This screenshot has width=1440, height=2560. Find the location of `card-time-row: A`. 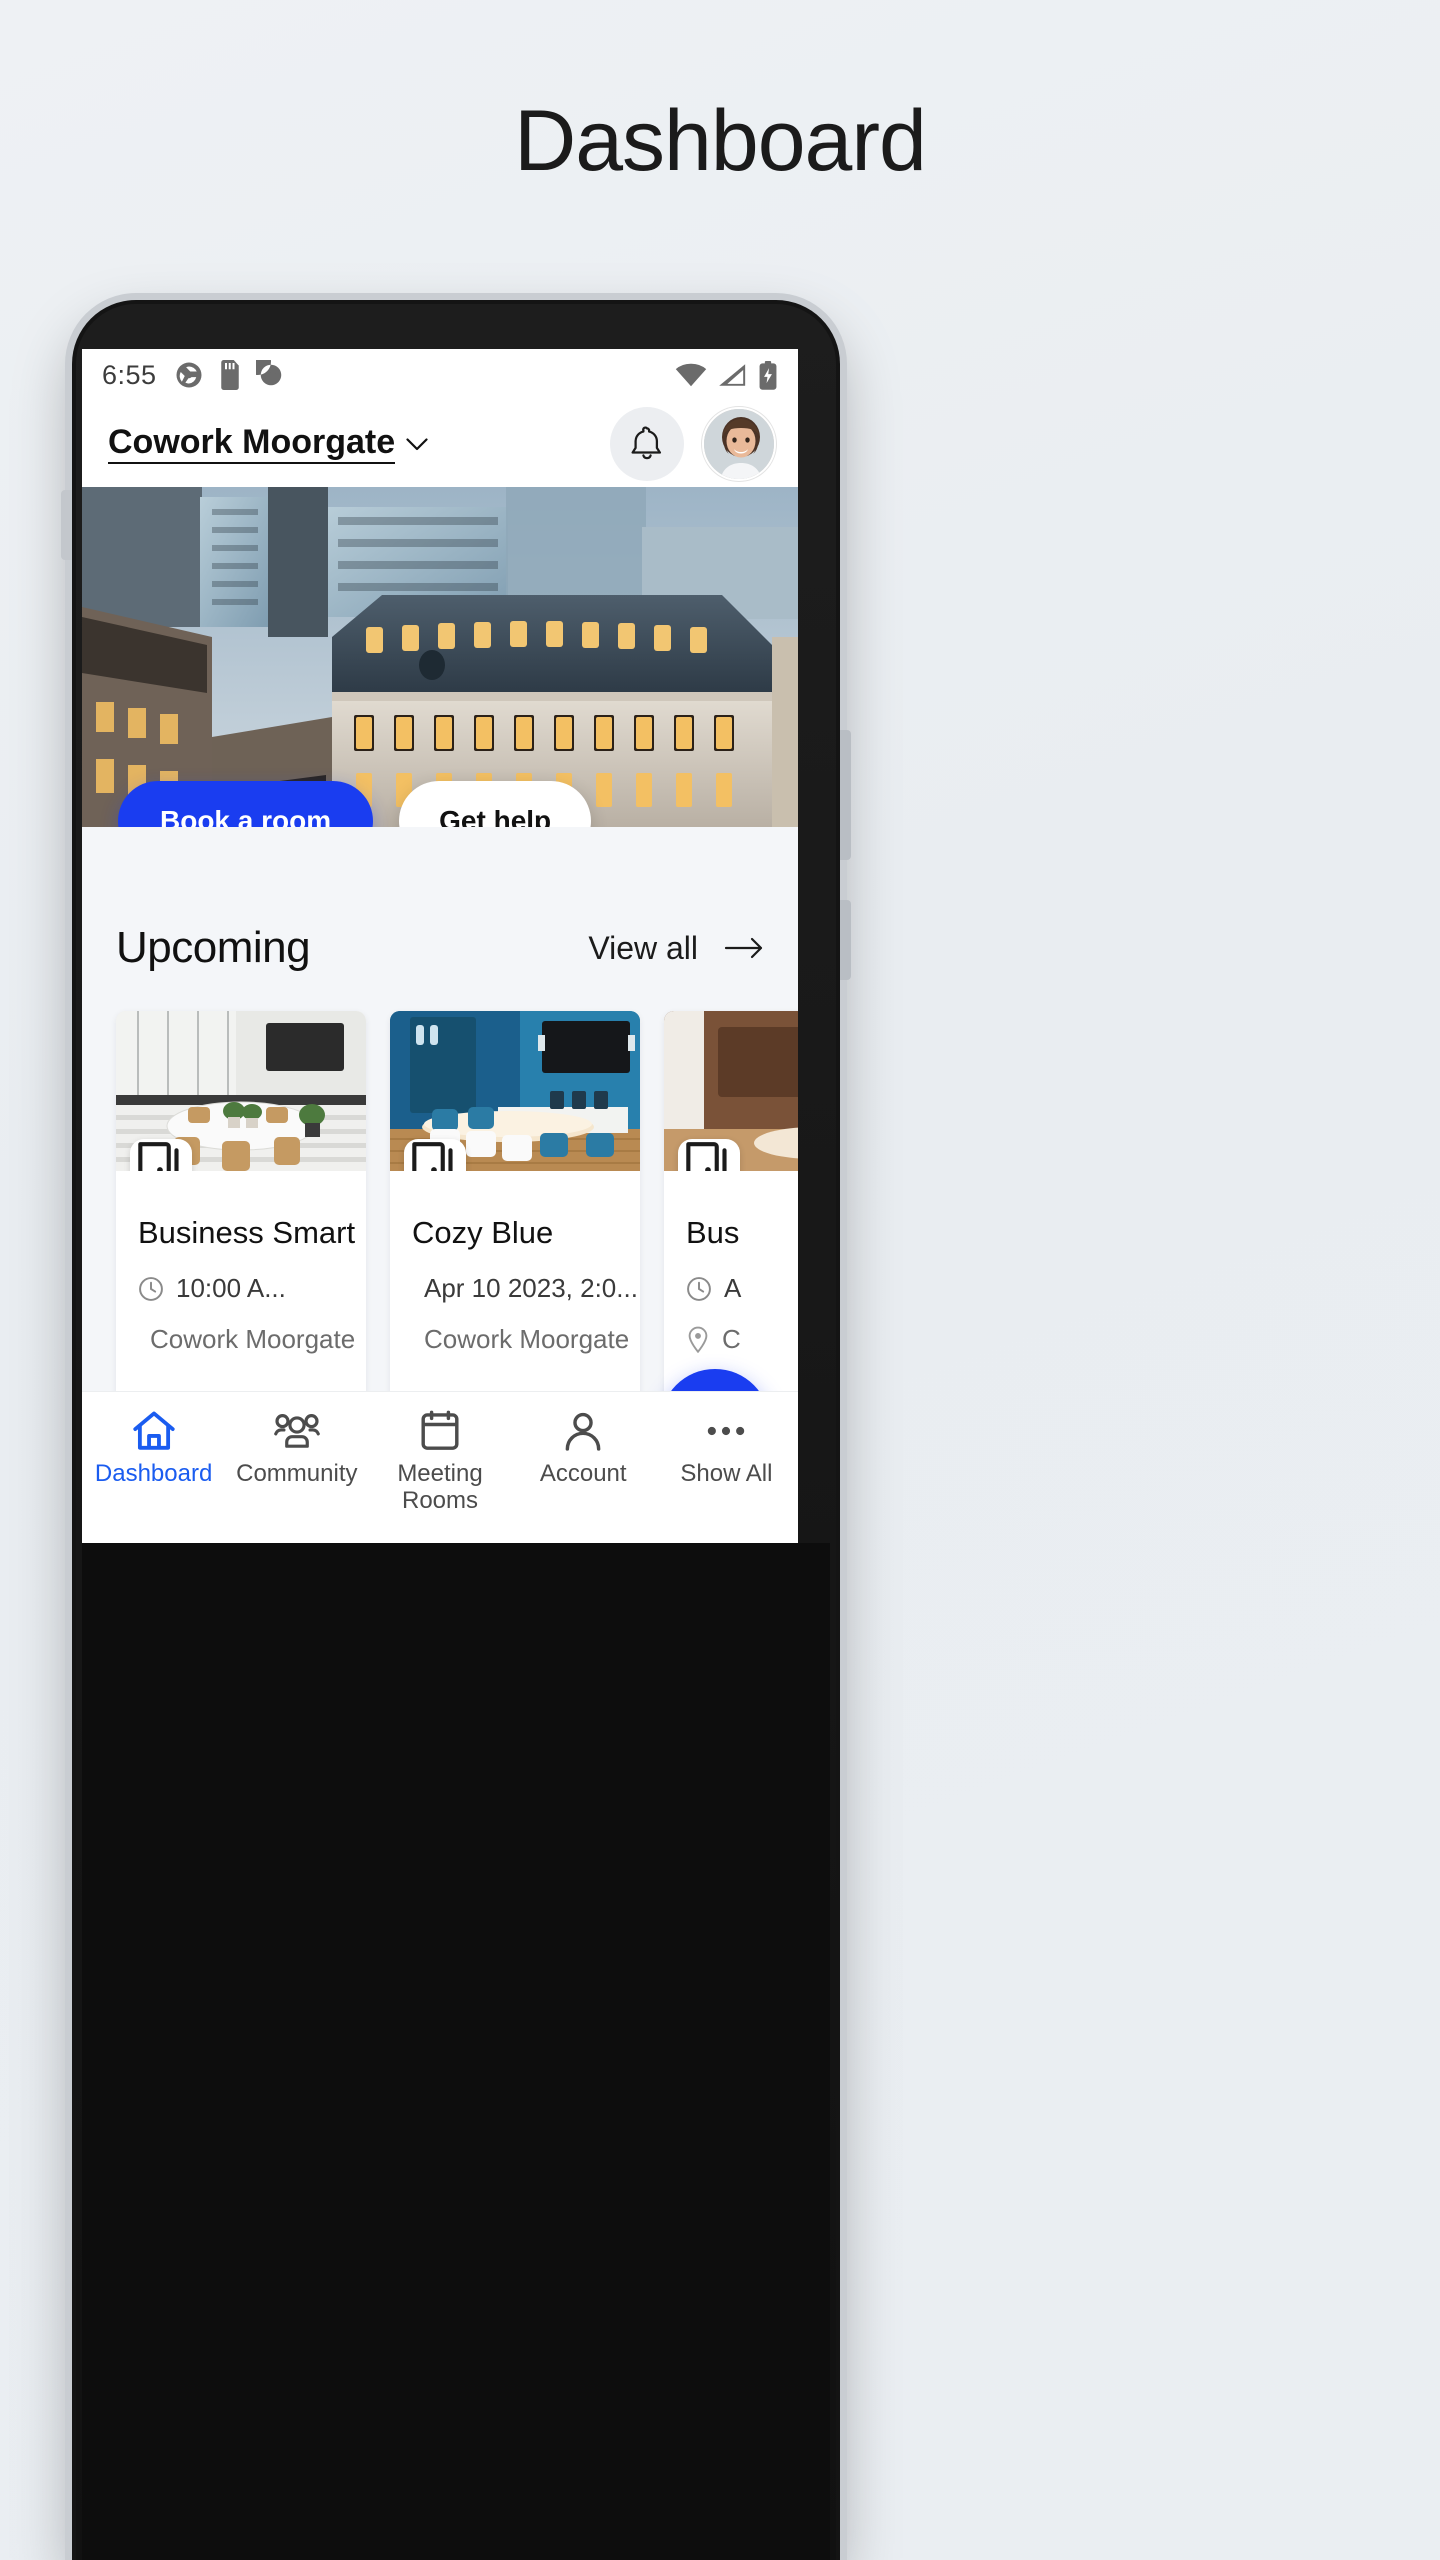

card-time-row: A is located at coordinates (742, 1288).